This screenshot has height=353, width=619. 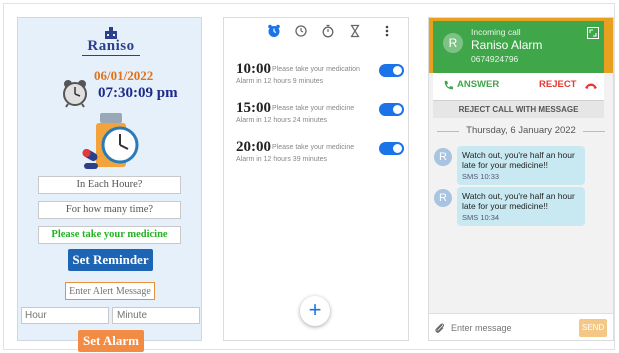 I want to click on repeat-count-field: For how many time?, so click(x=109, y=210).